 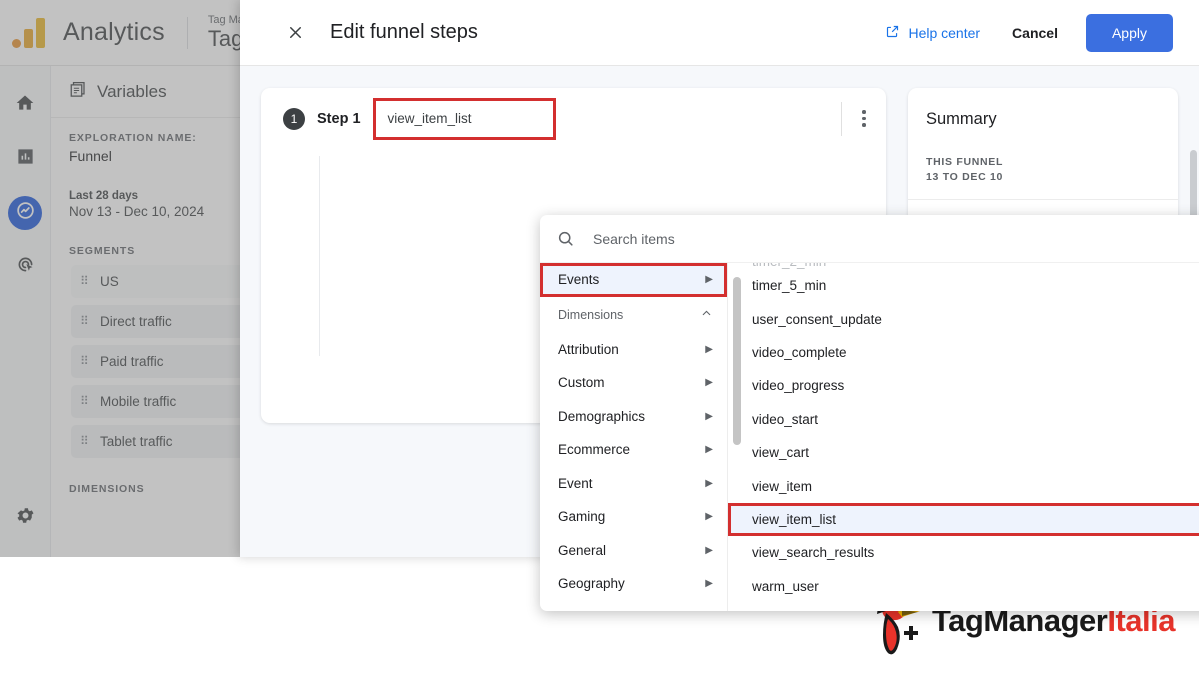 I want to click on sidebar-item-reports, so click(x=25, y=159).